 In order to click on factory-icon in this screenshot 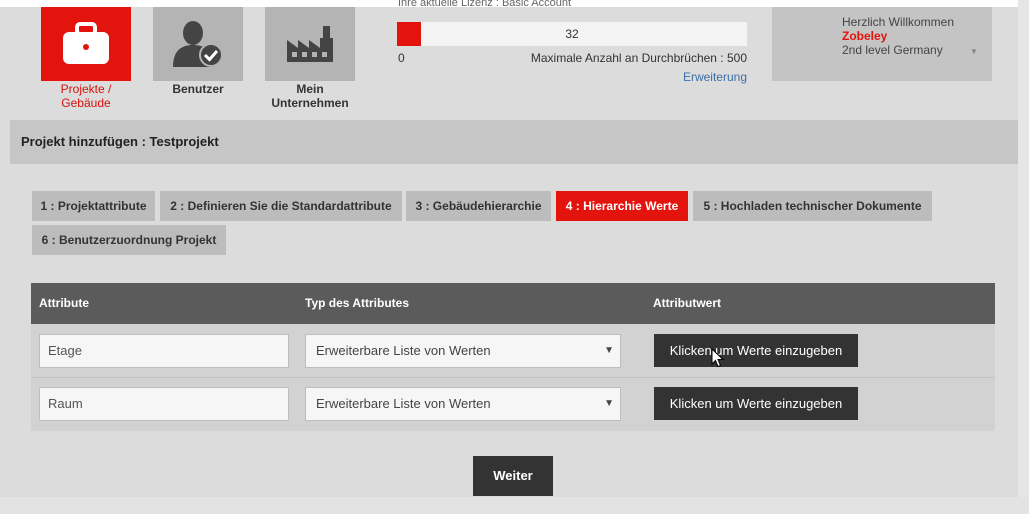, I will do `click(310, 44)`.